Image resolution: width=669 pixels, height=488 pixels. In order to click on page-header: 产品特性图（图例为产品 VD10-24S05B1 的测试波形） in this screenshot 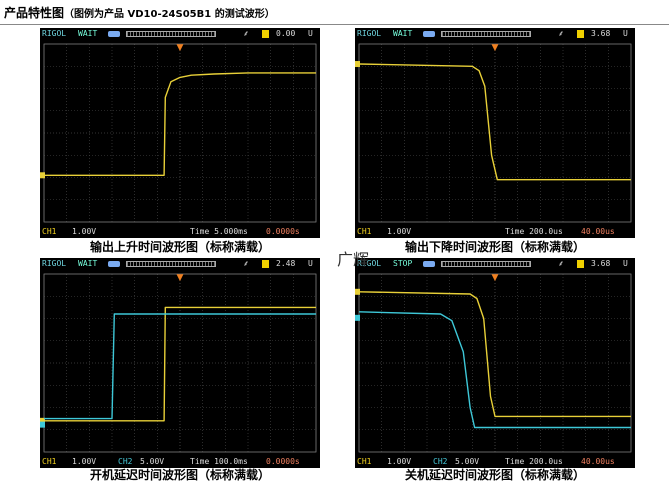, I will do `click(139, 13)`.